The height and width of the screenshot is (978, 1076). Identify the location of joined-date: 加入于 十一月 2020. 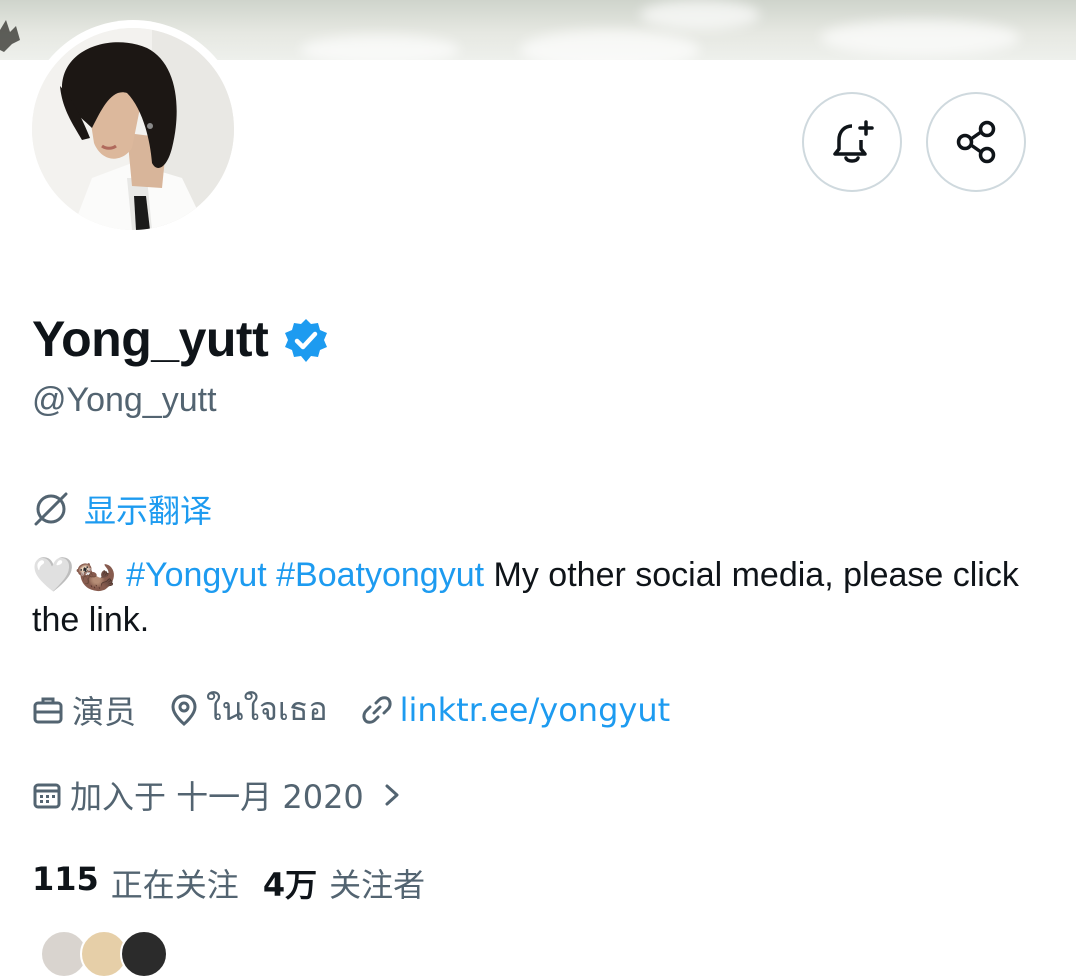
(218, 795).